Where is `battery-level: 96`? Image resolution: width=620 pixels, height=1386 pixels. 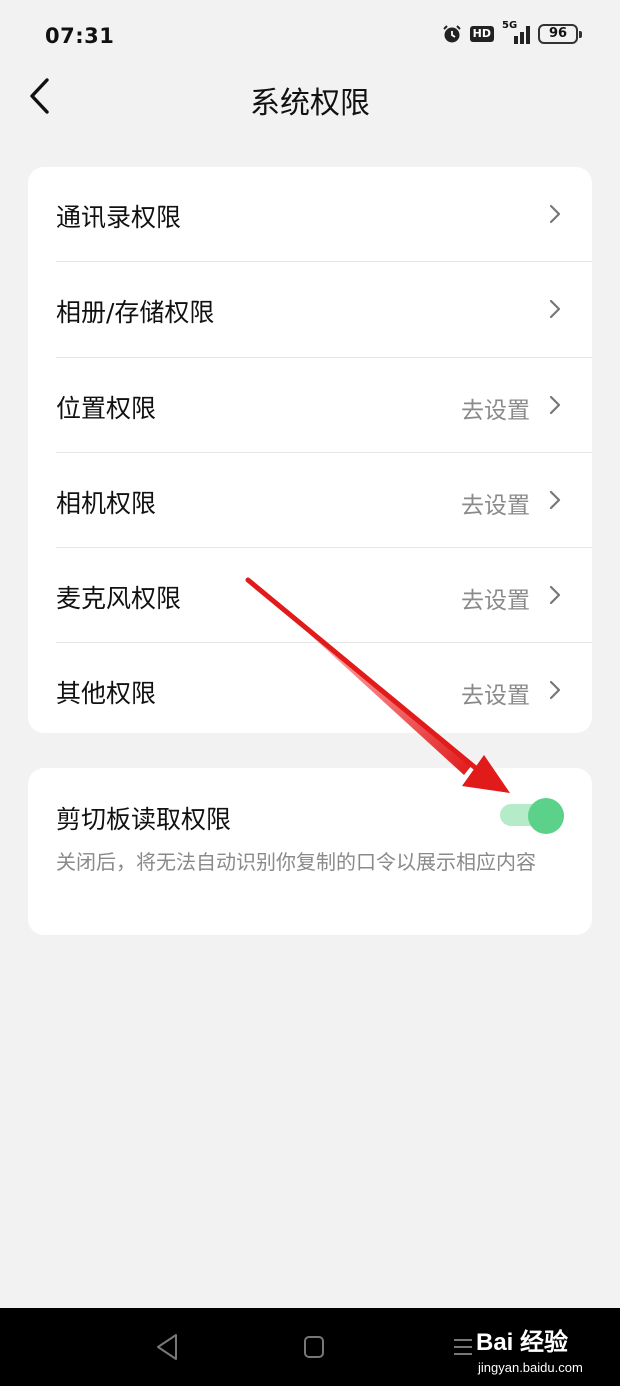
battery-level: 96 is located at coordinates (558, 34).